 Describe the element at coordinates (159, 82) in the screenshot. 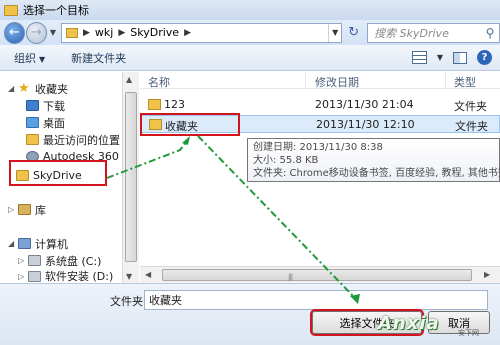

I see `column-name: 名称` at that location.